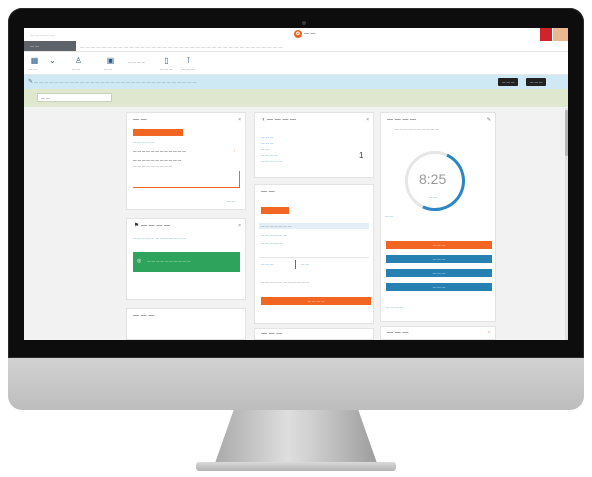 This screenshot has width=592, height=477. What do you see at coordinates (231, 201) in the screenshot?
I see `card-foot-link: — —` at bounding box center [231, 201].